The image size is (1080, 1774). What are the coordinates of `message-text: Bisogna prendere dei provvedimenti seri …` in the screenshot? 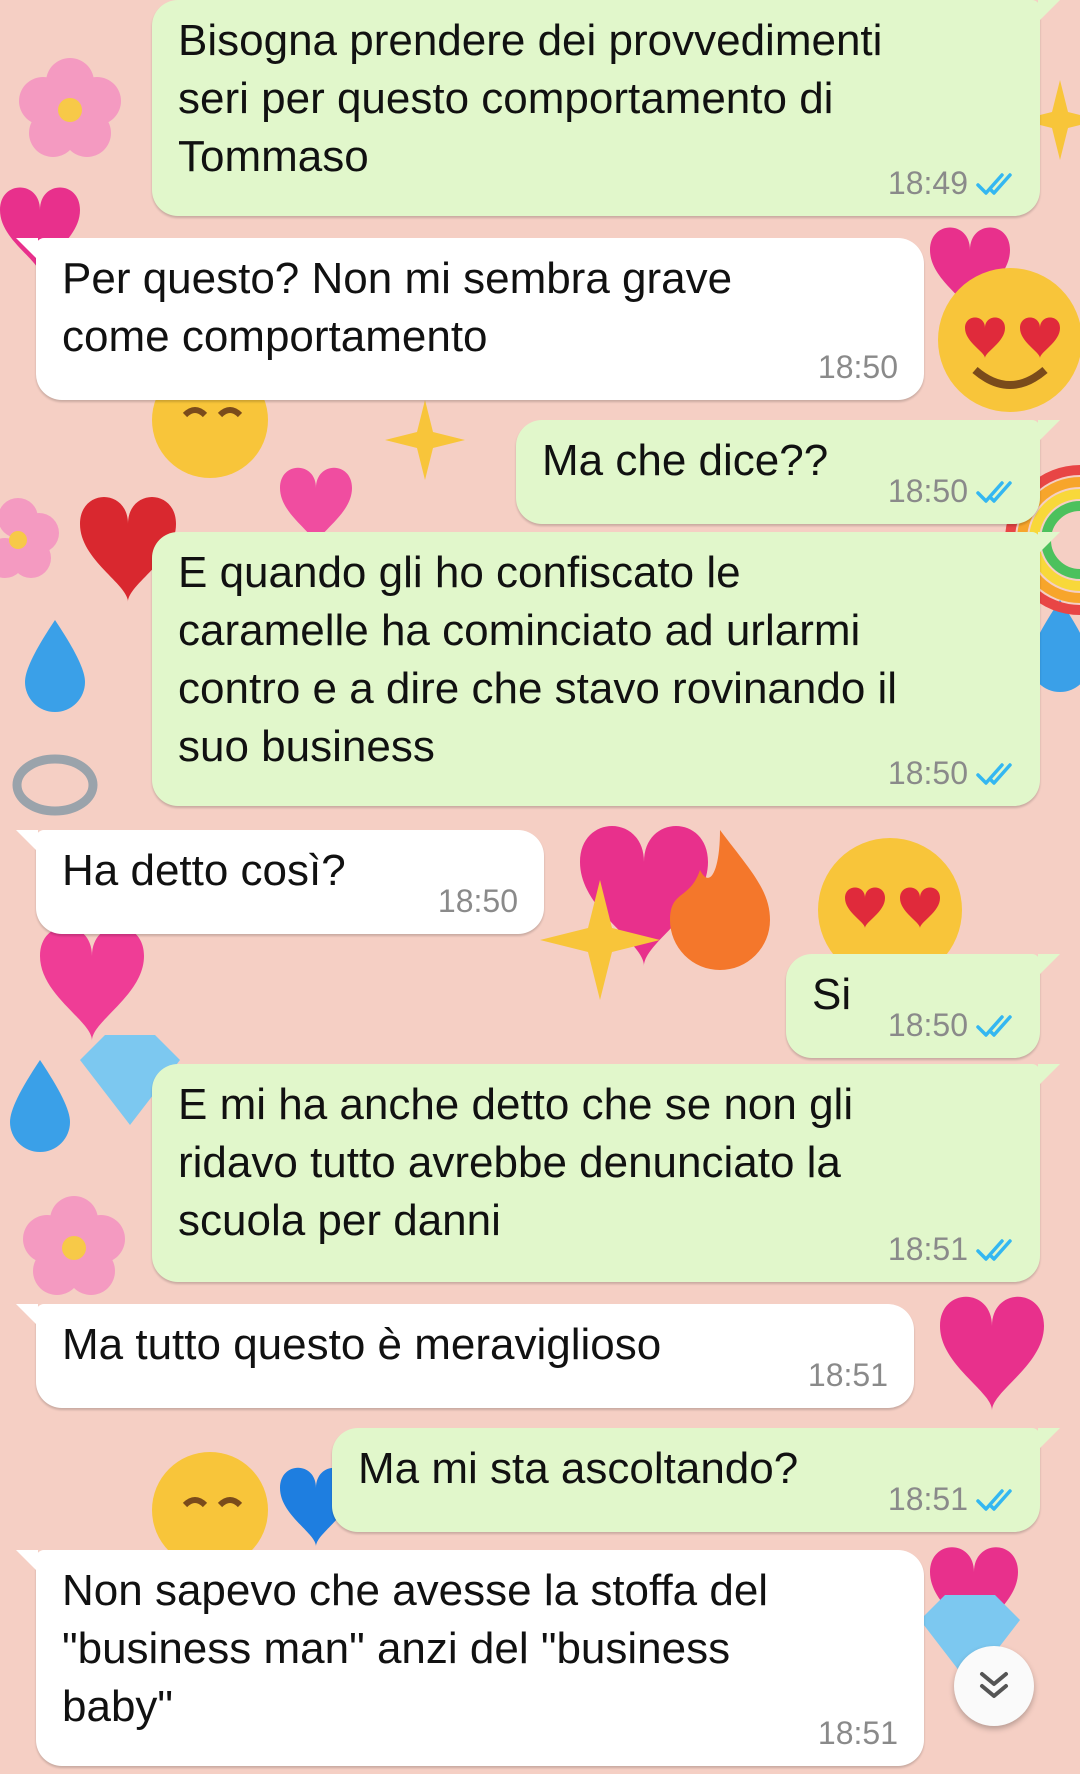 It's located at (530, 98).